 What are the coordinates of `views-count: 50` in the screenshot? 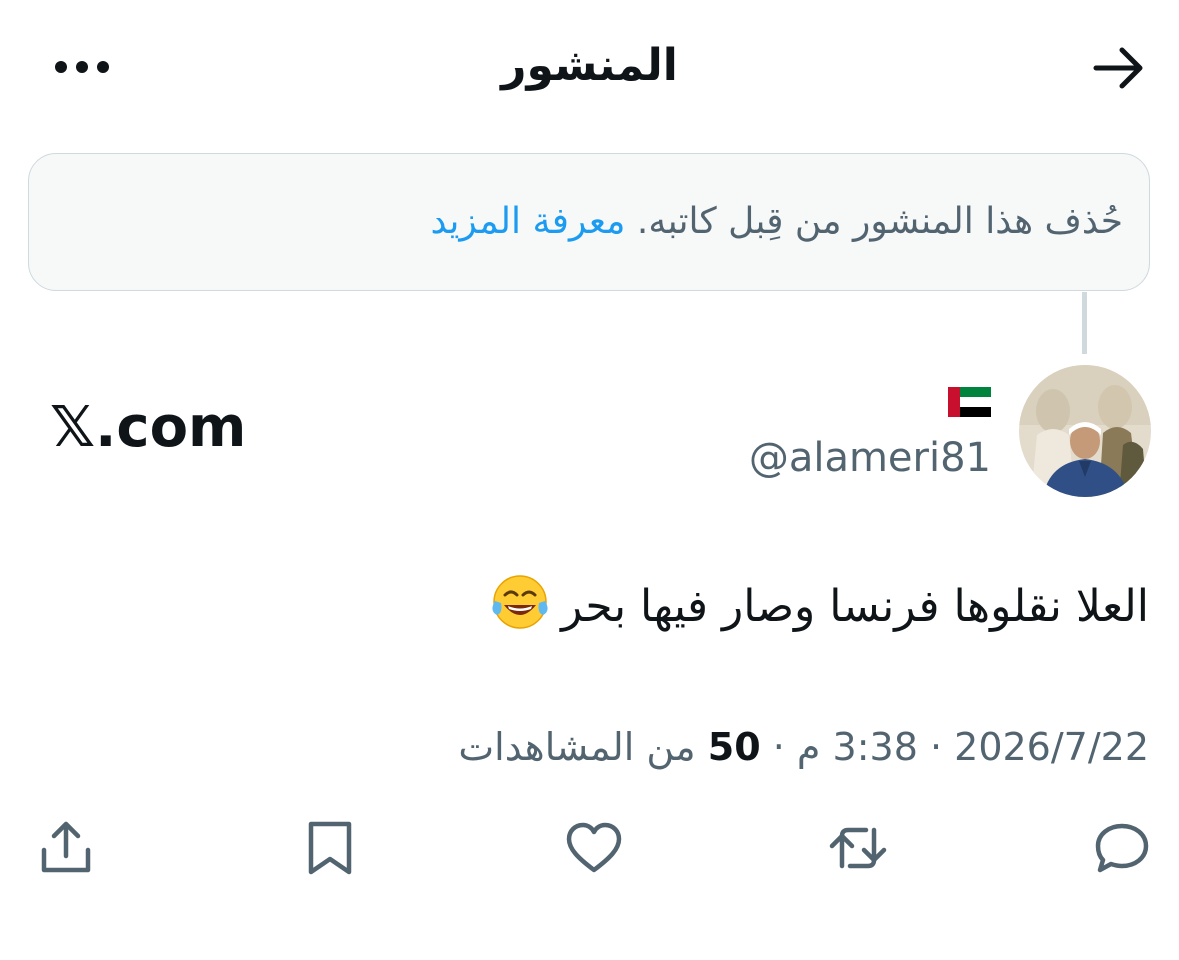 It's located at (734, 747).